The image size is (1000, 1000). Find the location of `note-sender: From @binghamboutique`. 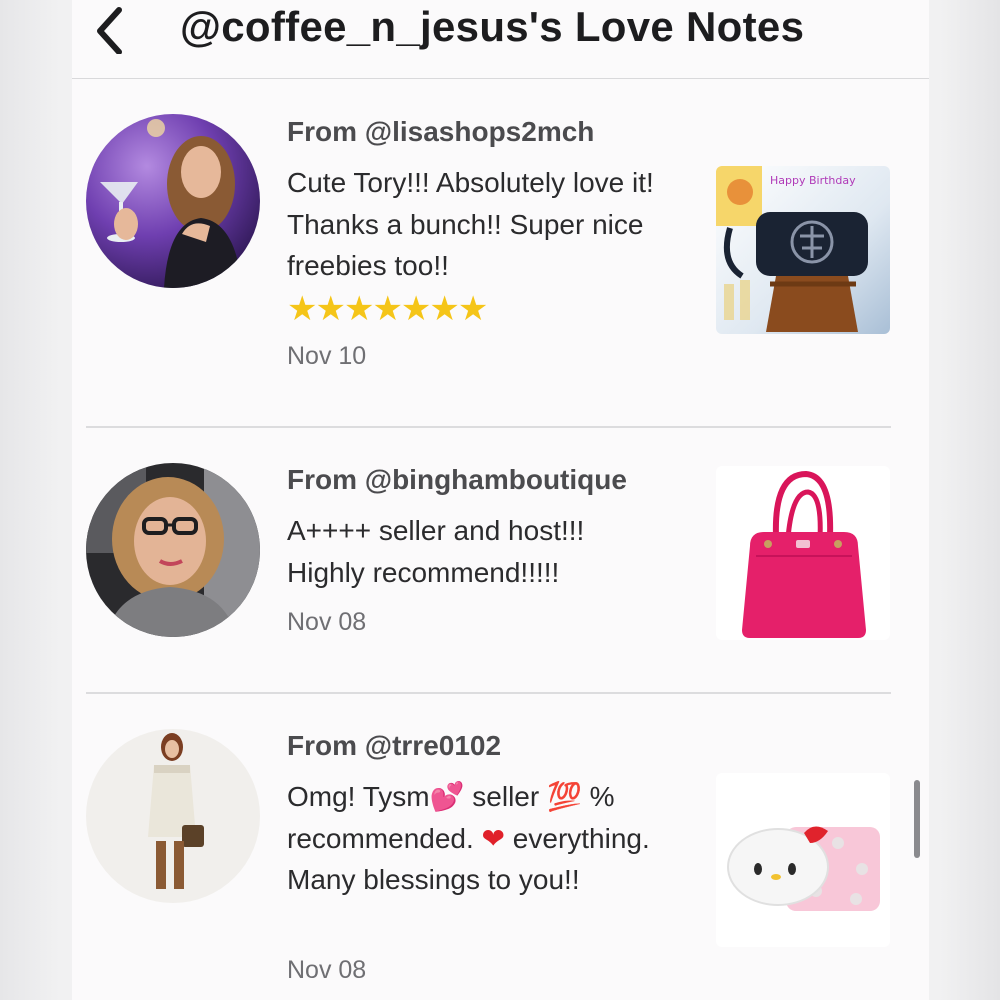

note-sender: From @binghamboutique is located at coordinates (457, 480).